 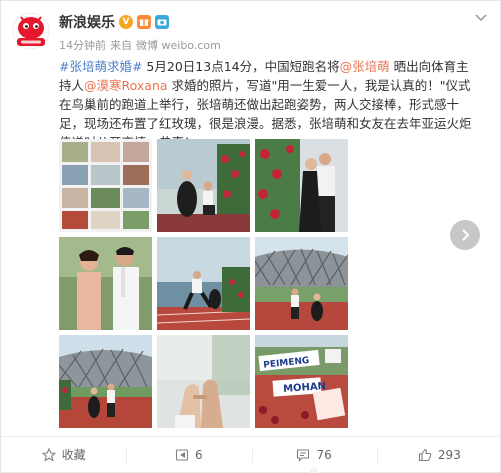 I want to click on like-icon, so click(x=425, y=455).